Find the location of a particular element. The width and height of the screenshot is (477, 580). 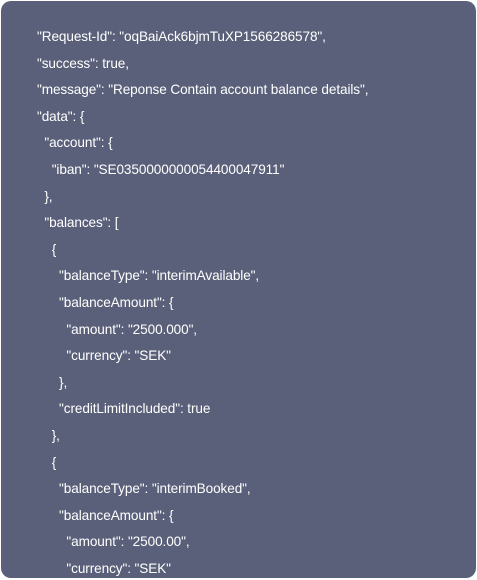

code-line-balances-open: "balances": [ is located at coordinates (78, 223).